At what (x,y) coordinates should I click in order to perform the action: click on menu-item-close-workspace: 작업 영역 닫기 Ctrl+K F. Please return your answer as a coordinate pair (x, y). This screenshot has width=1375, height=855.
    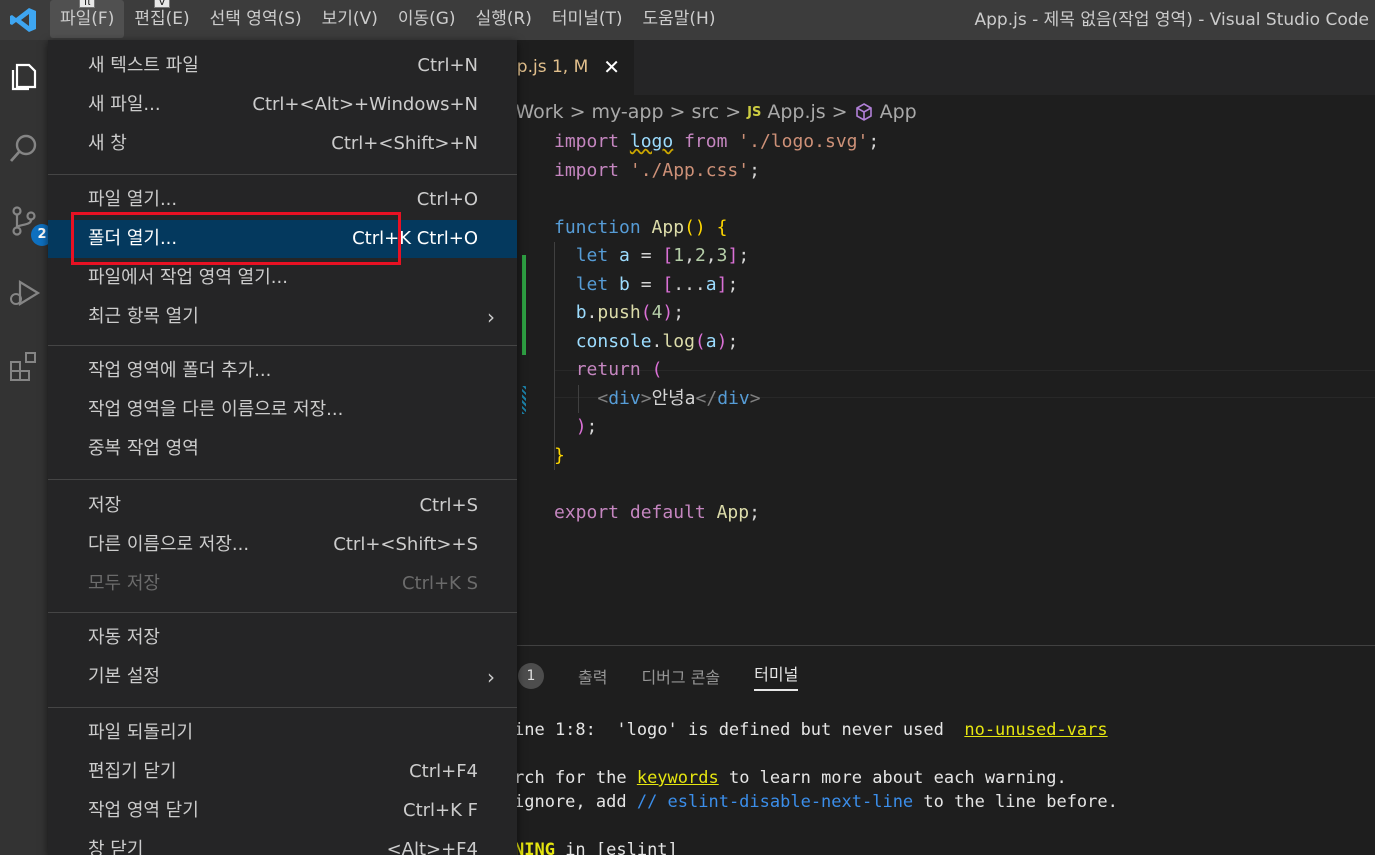
    Looking at the image, I should click on (282, 811).